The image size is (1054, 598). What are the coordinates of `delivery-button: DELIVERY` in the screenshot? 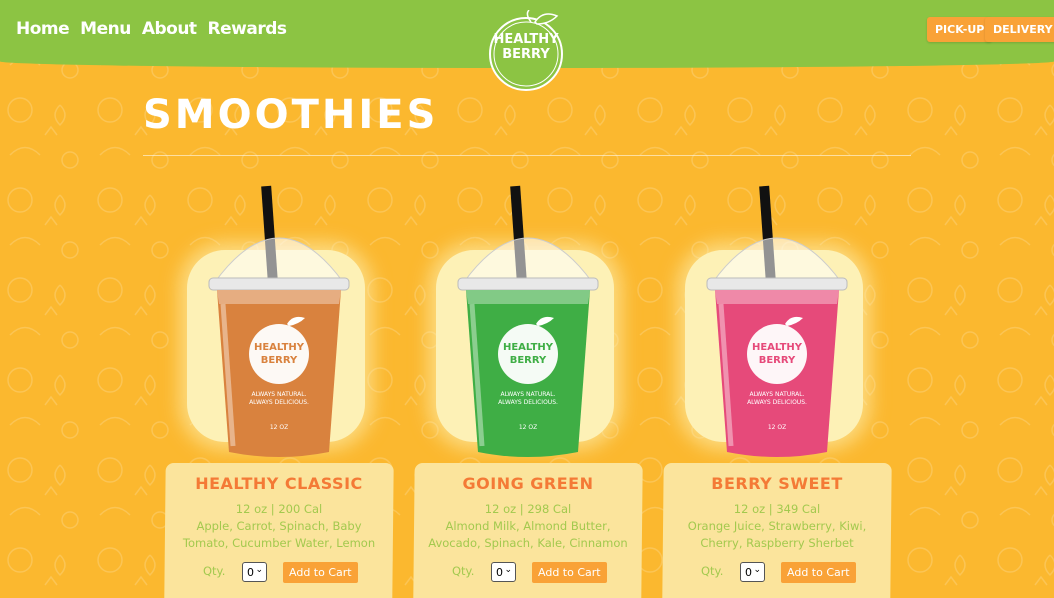 It's located at (1019, 29).